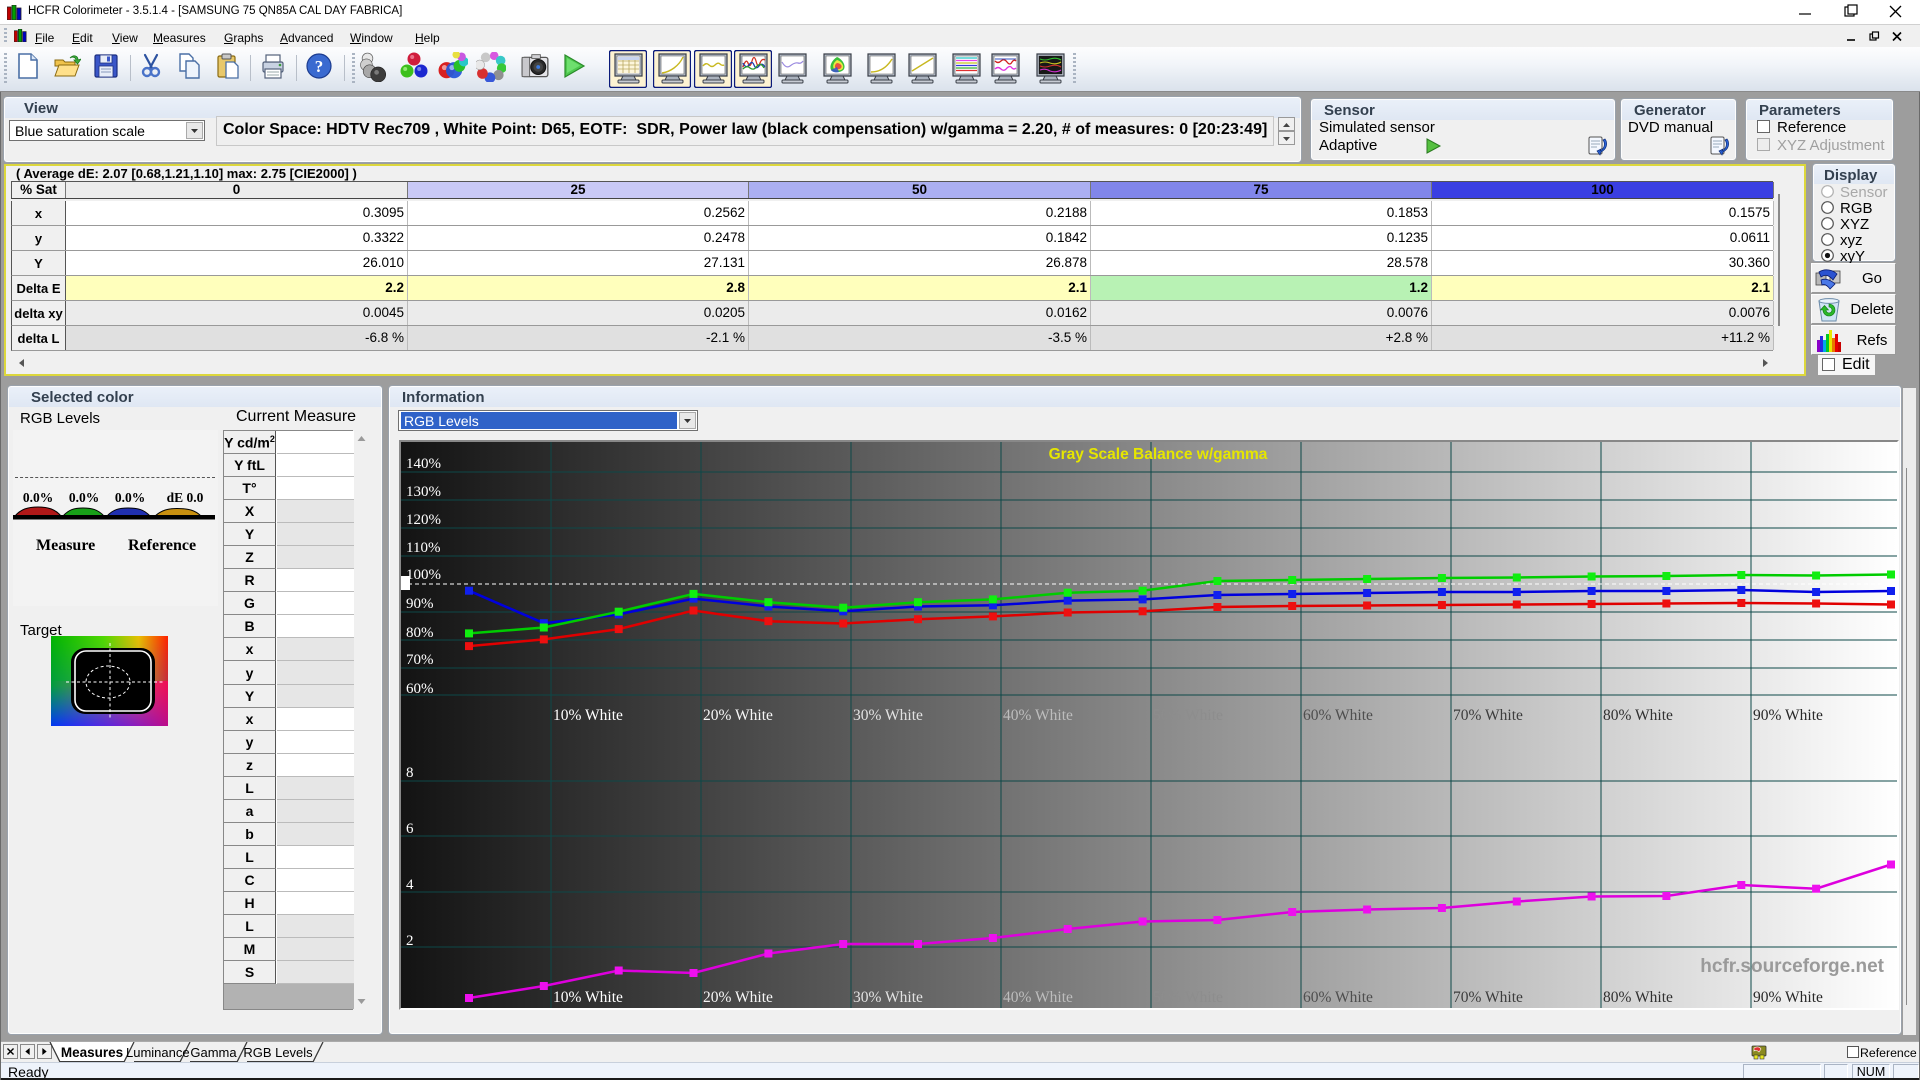 This screenshot has width=1920, height=1080. What do you see at coordinates (1792, 966) in the screenshot?
I see `svg-text: hcfr.sourceforge.net` at bounding box center [1792, 966].